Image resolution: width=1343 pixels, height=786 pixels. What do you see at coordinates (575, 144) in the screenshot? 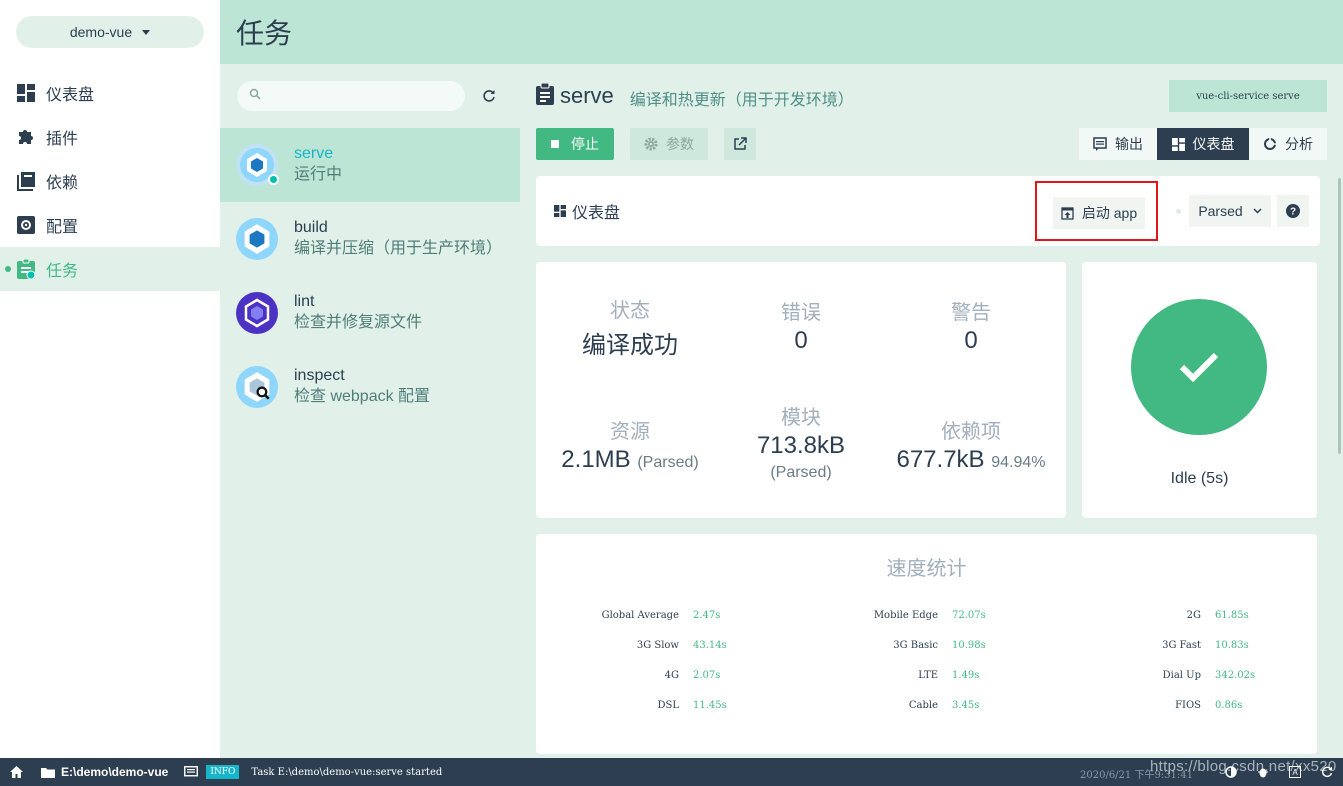
I see `stop-button: 停止` at bounding box center [575, 144].